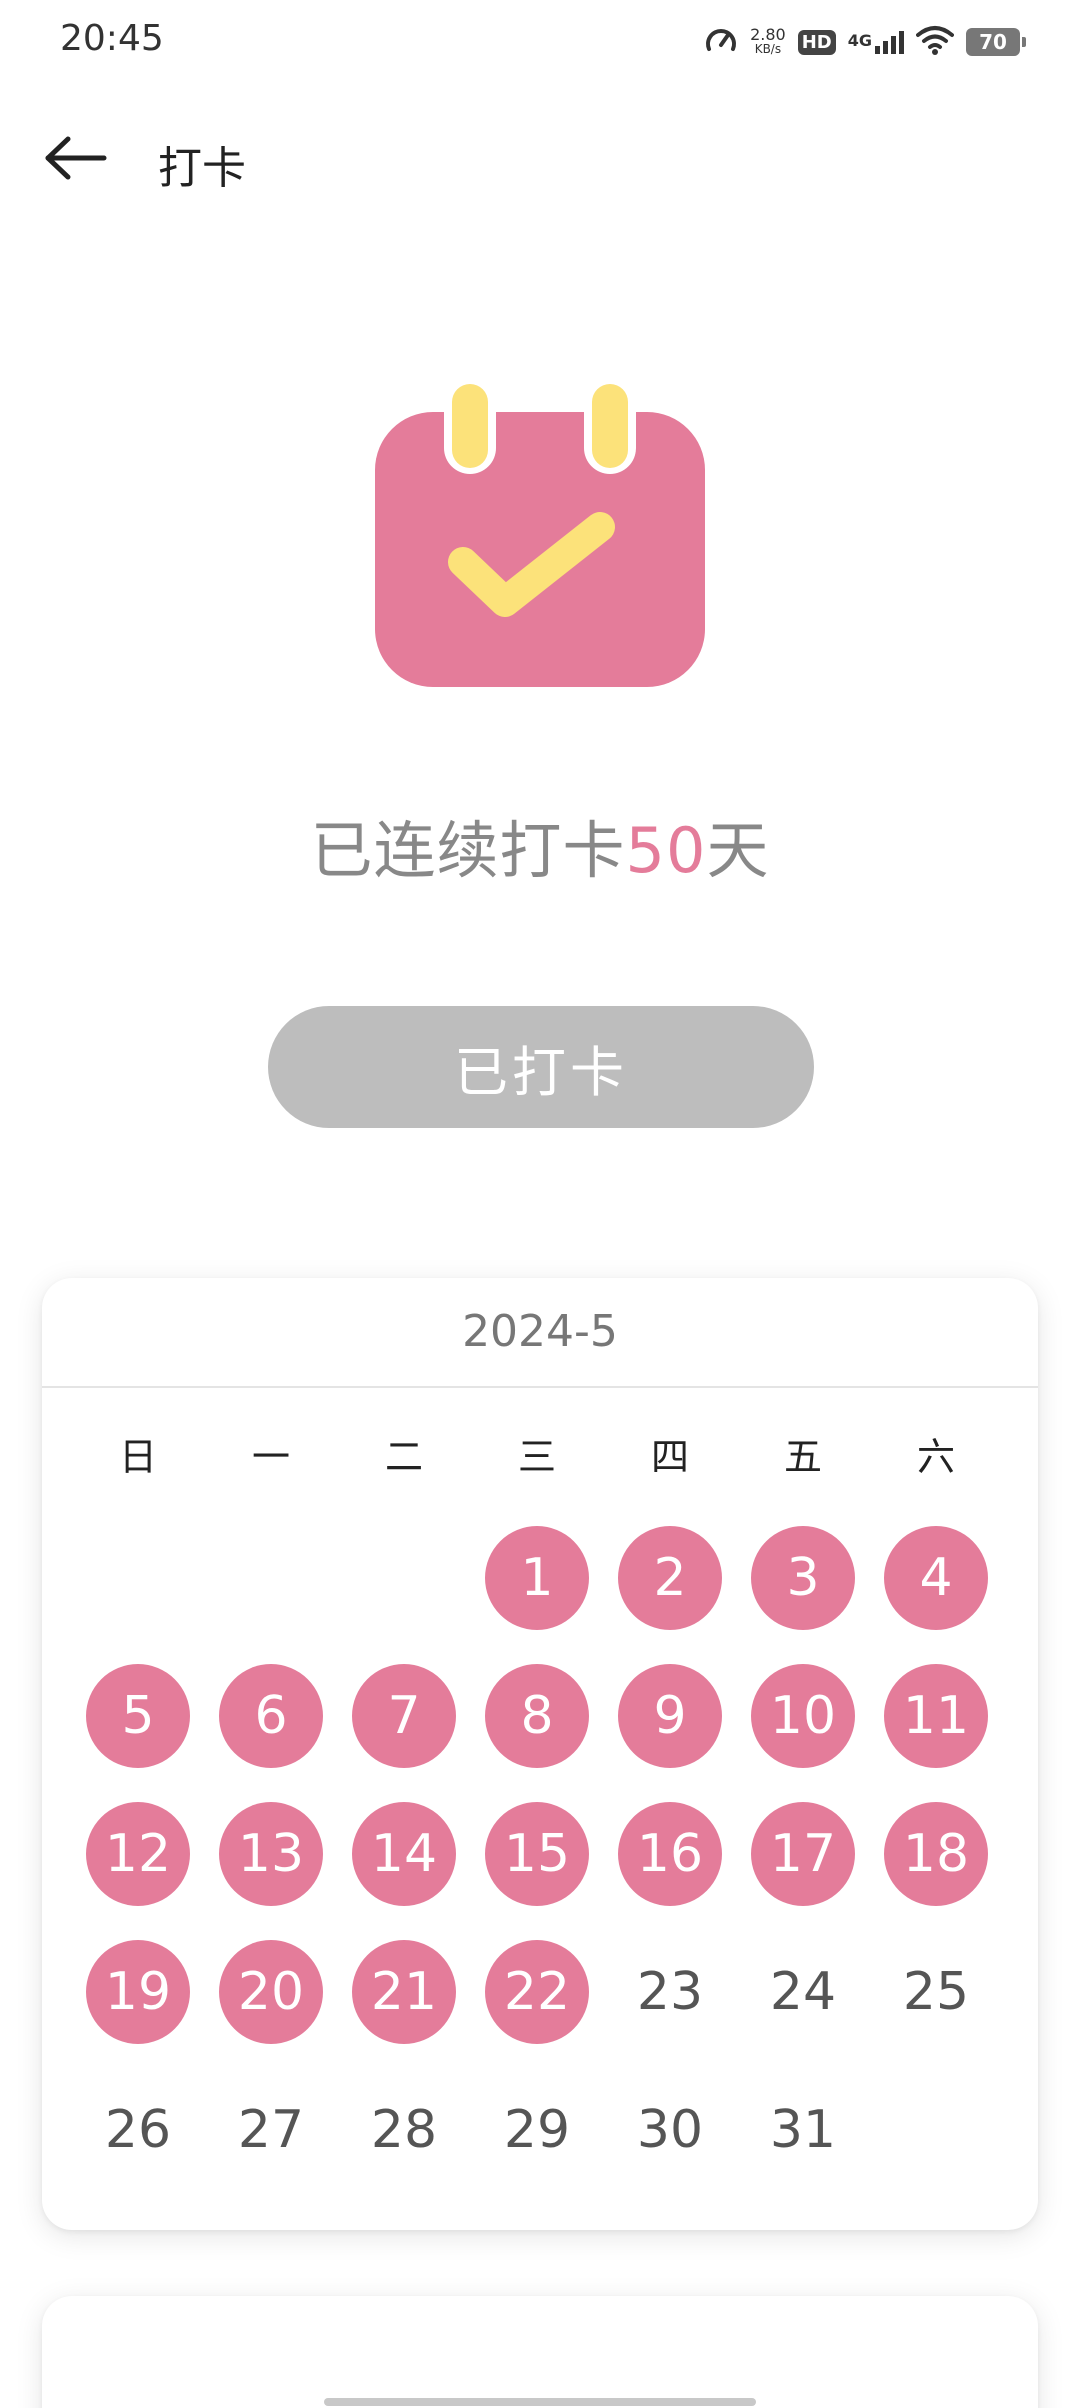  What do you see at coordinates (138, 1992) in the screenshot?
I see `calendar-day-checked: 19` at bounding box center [138, 1992].